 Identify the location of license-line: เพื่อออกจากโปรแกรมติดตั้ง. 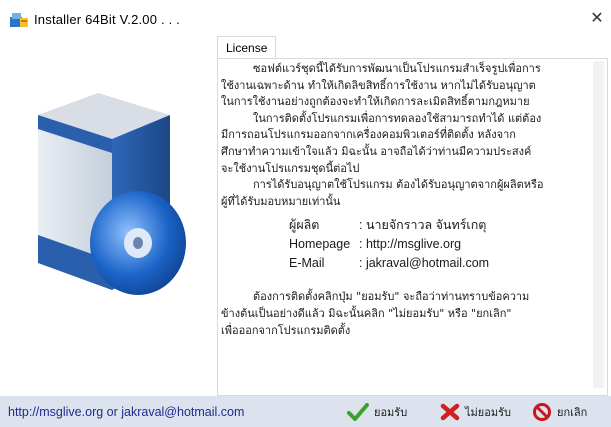
(286, 330).